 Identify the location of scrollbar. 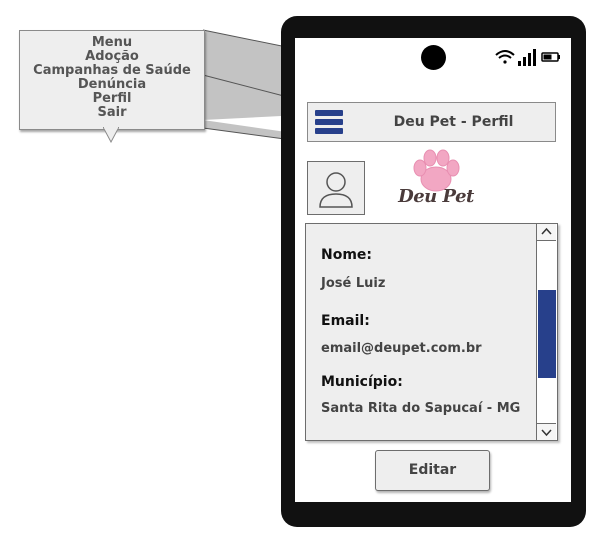
(546, 332).